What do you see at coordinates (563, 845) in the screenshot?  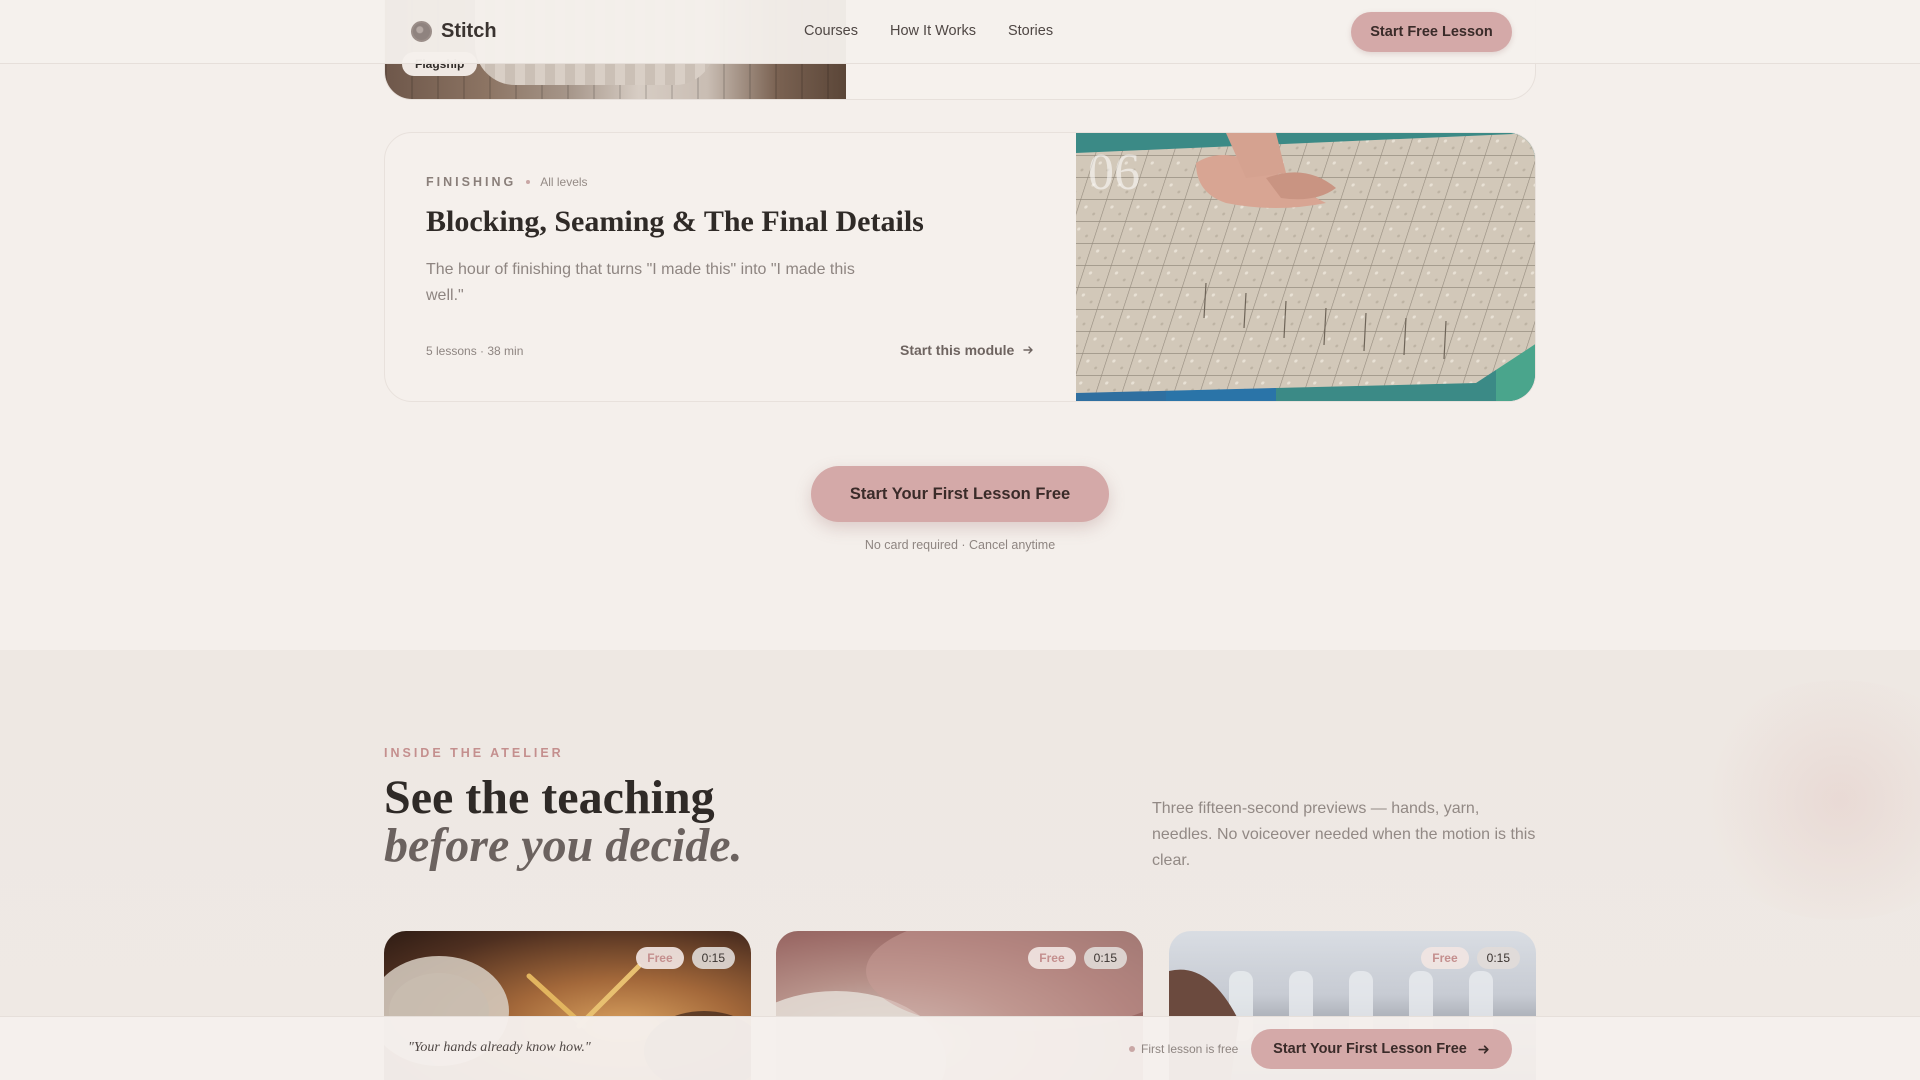 I see `headline-line-2: before you decide.` at bounding box center [563, 845].